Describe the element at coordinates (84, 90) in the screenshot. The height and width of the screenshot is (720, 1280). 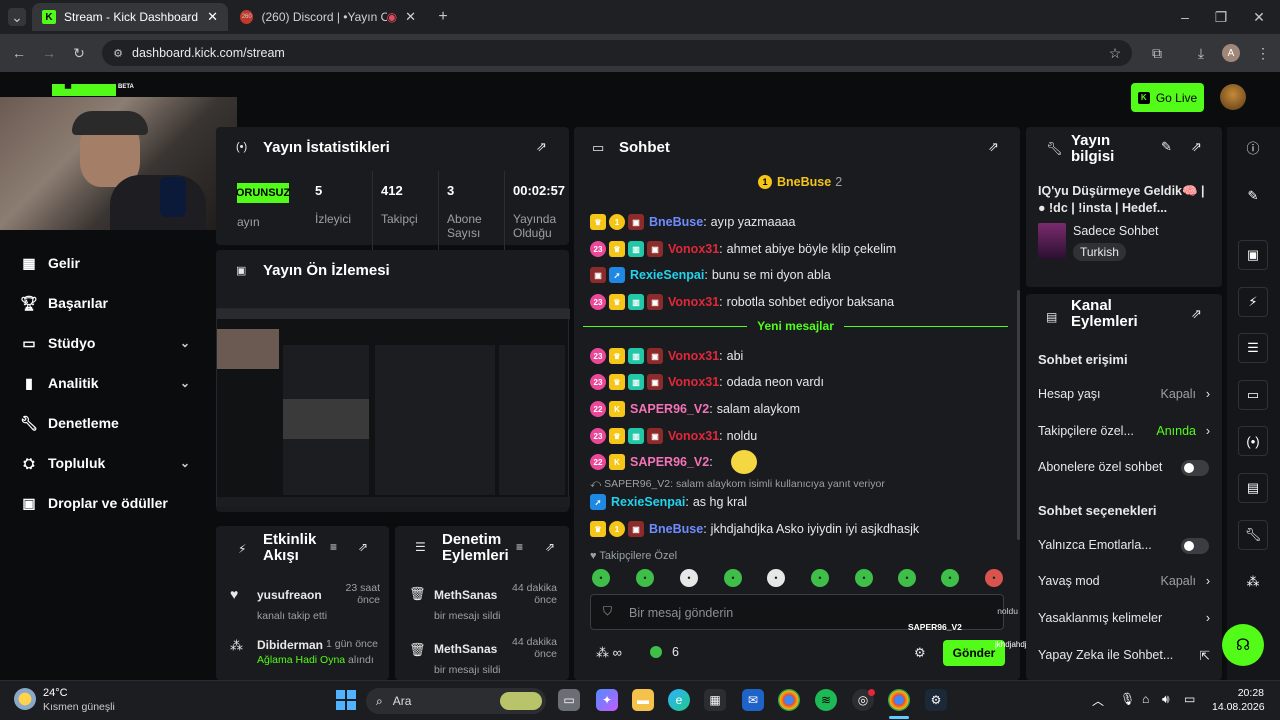
I see `kick-logo` at that location.